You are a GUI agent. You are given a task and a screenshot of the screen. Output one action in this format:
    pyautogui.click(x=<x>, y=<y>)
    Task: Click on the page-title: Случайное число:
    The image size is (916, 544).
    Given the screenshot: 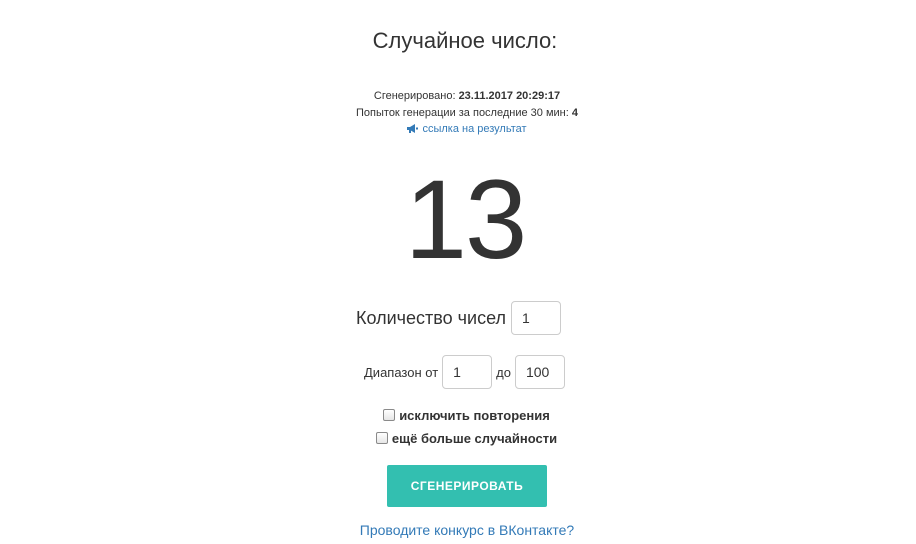 What is the action you would take?
    pyautogui.click(x=465, y=40)
    